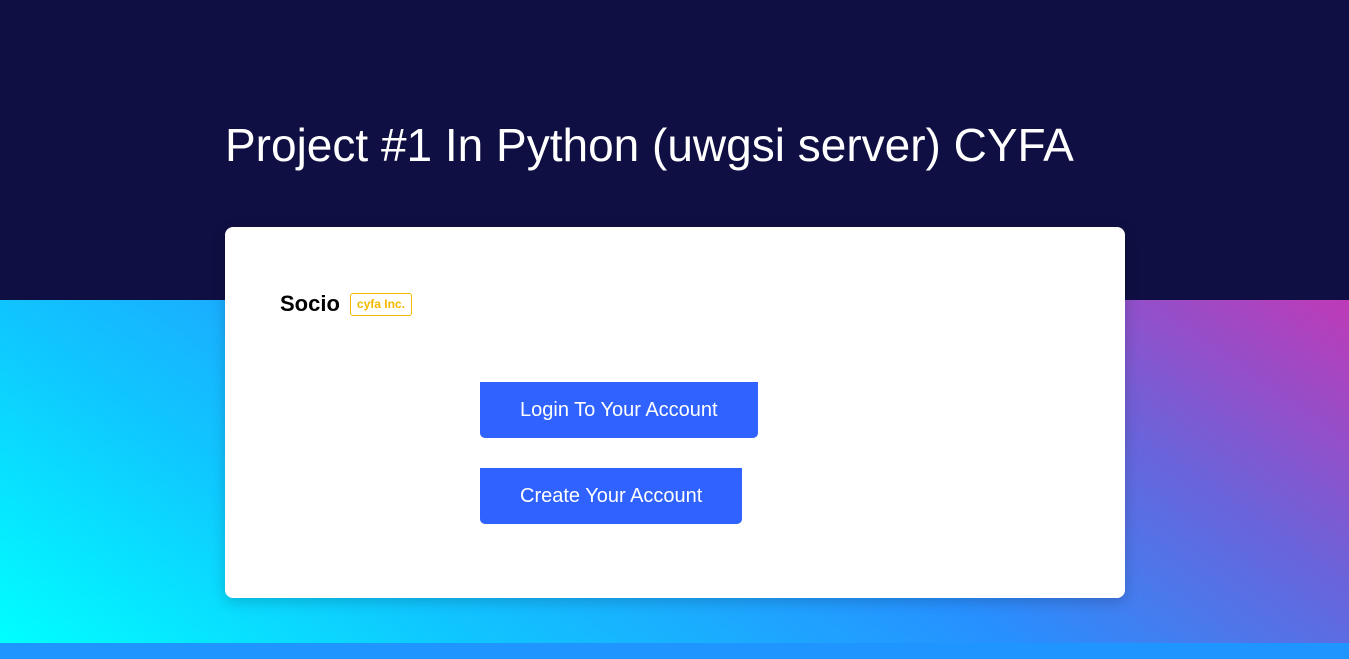 This screenshot has width=1349, height=659. What do you see at coordinates (611, 496) in the screenshot?
I see `create-account-button: Create Your Account` at bounding box center [611, 496].